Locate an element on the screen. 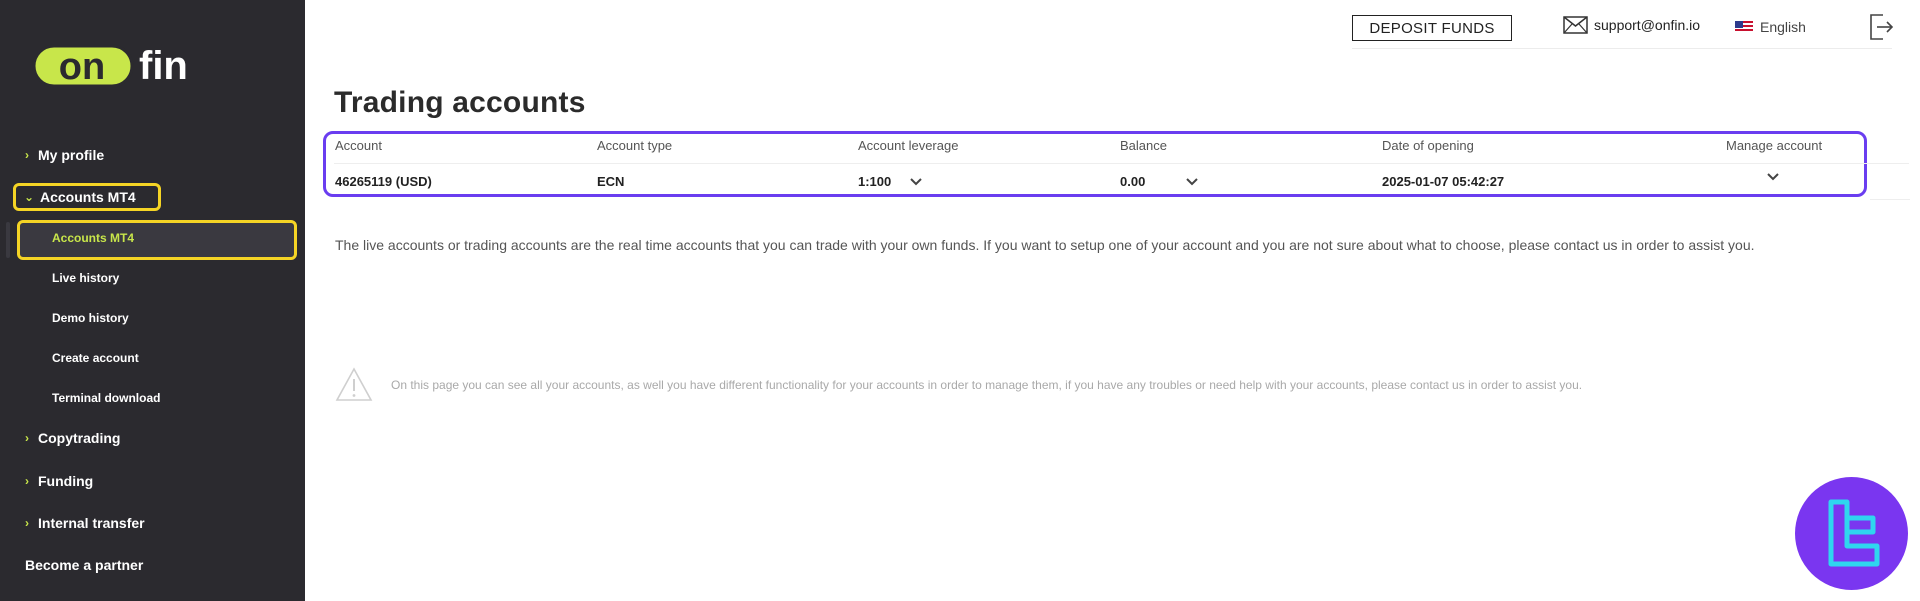 This screenshot has width=1920, height=601. sidebar-subitem-label: Accounts MT4 is located at coordinates (93, 238).